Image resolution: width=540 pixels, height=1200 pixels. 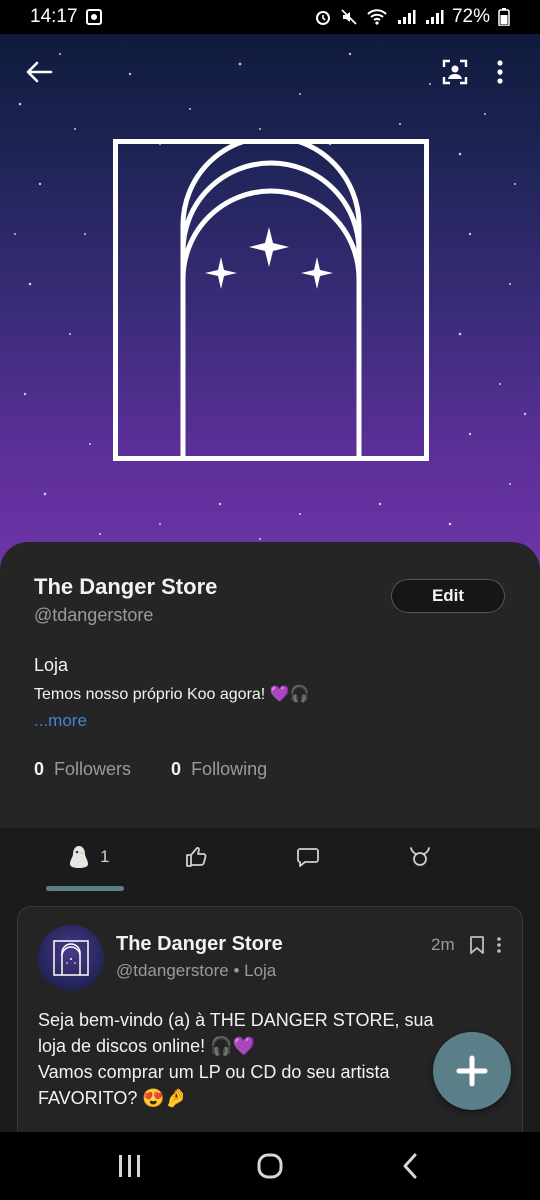 What do you see at coordinates (126, 586) in the screenshot?
I see `profile-name: The Danger Store` at bounding box center [126, 586].